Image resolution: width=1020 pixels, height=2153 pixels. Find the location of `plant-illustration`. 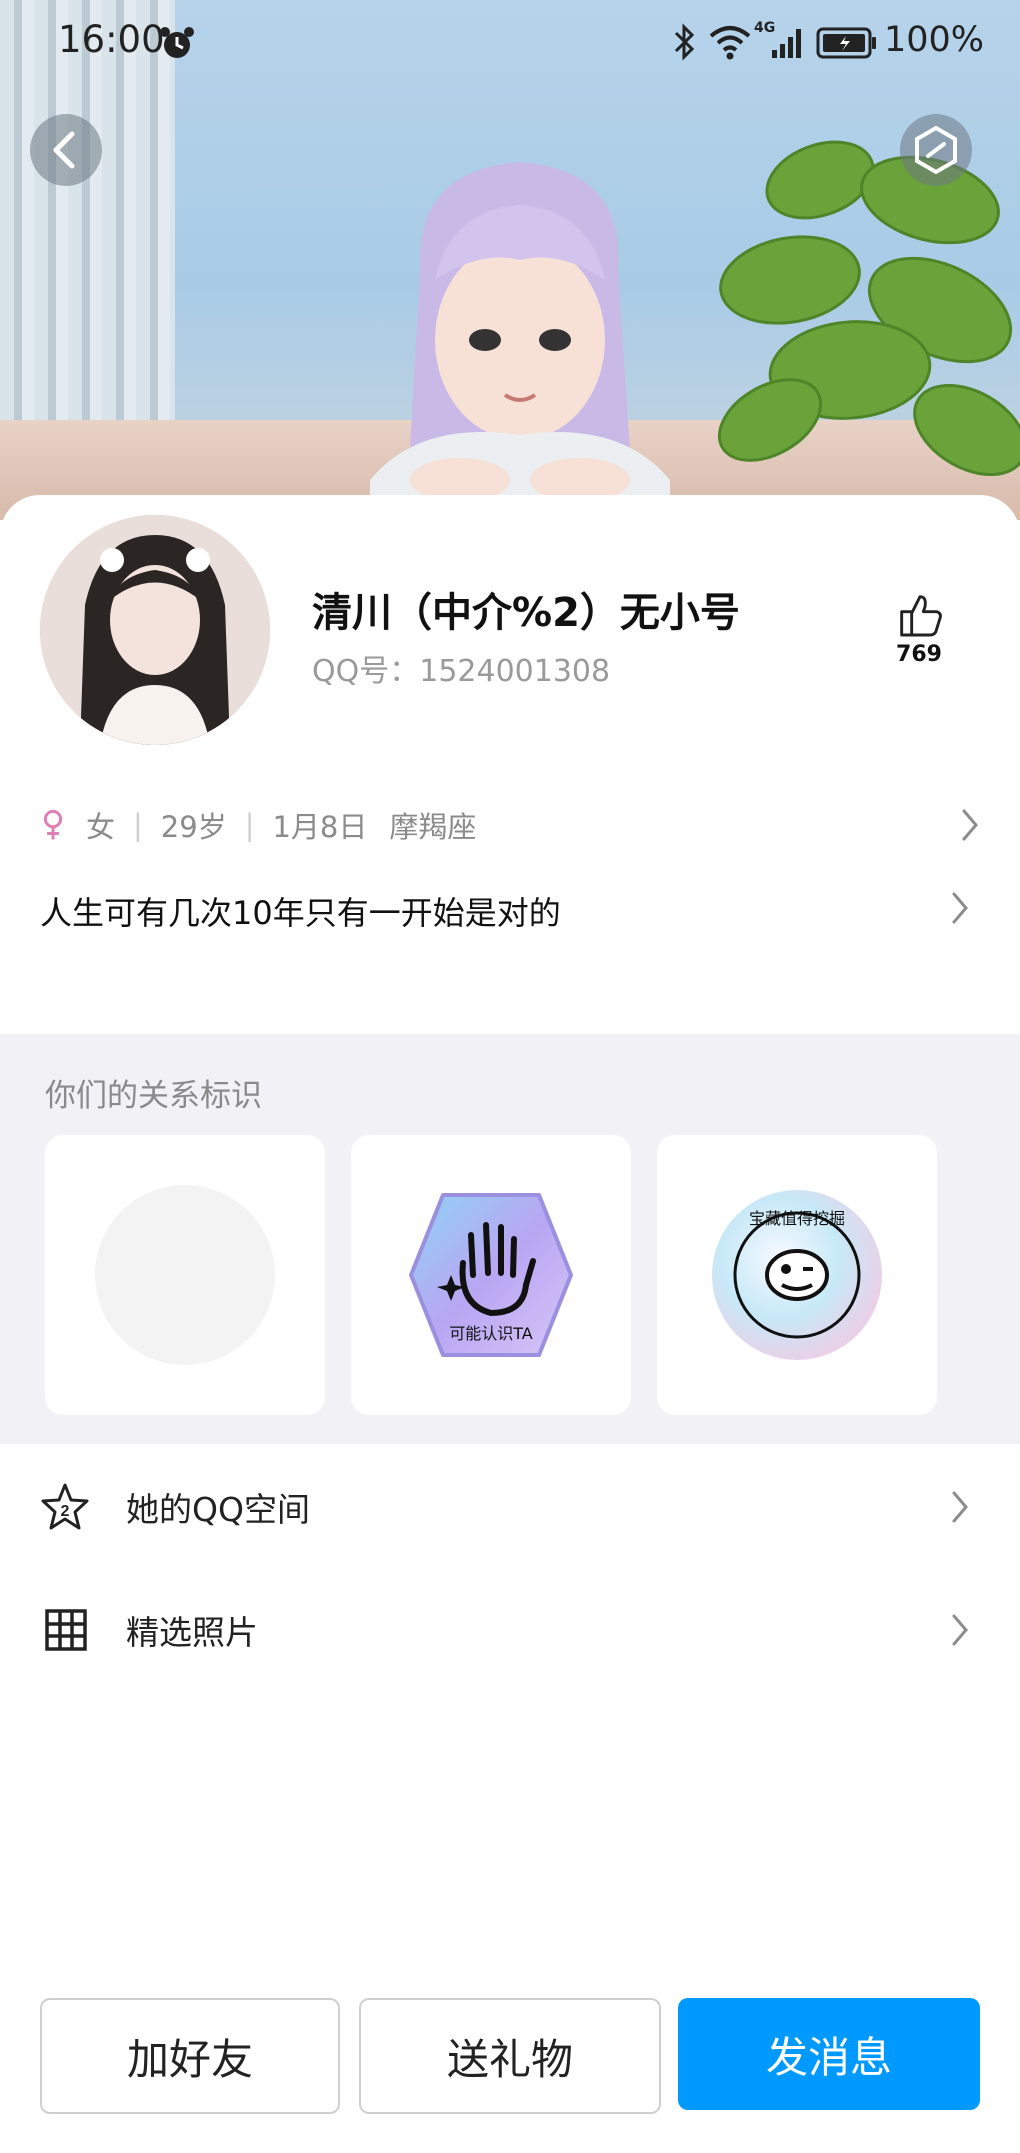

plant-illustration is located at coordinates (868, 308).